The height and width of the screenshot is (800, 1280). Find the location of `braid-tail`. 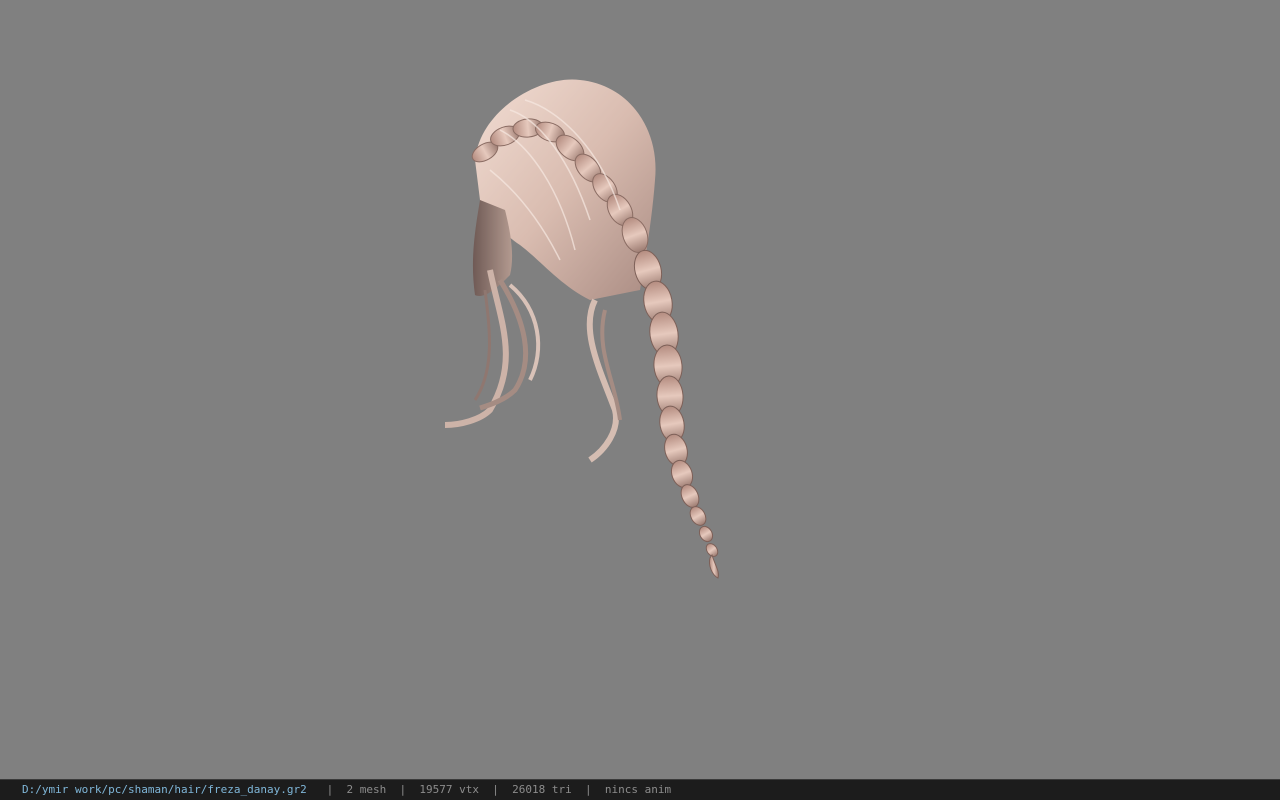

braid-tail is located at coordinates (676, 414).